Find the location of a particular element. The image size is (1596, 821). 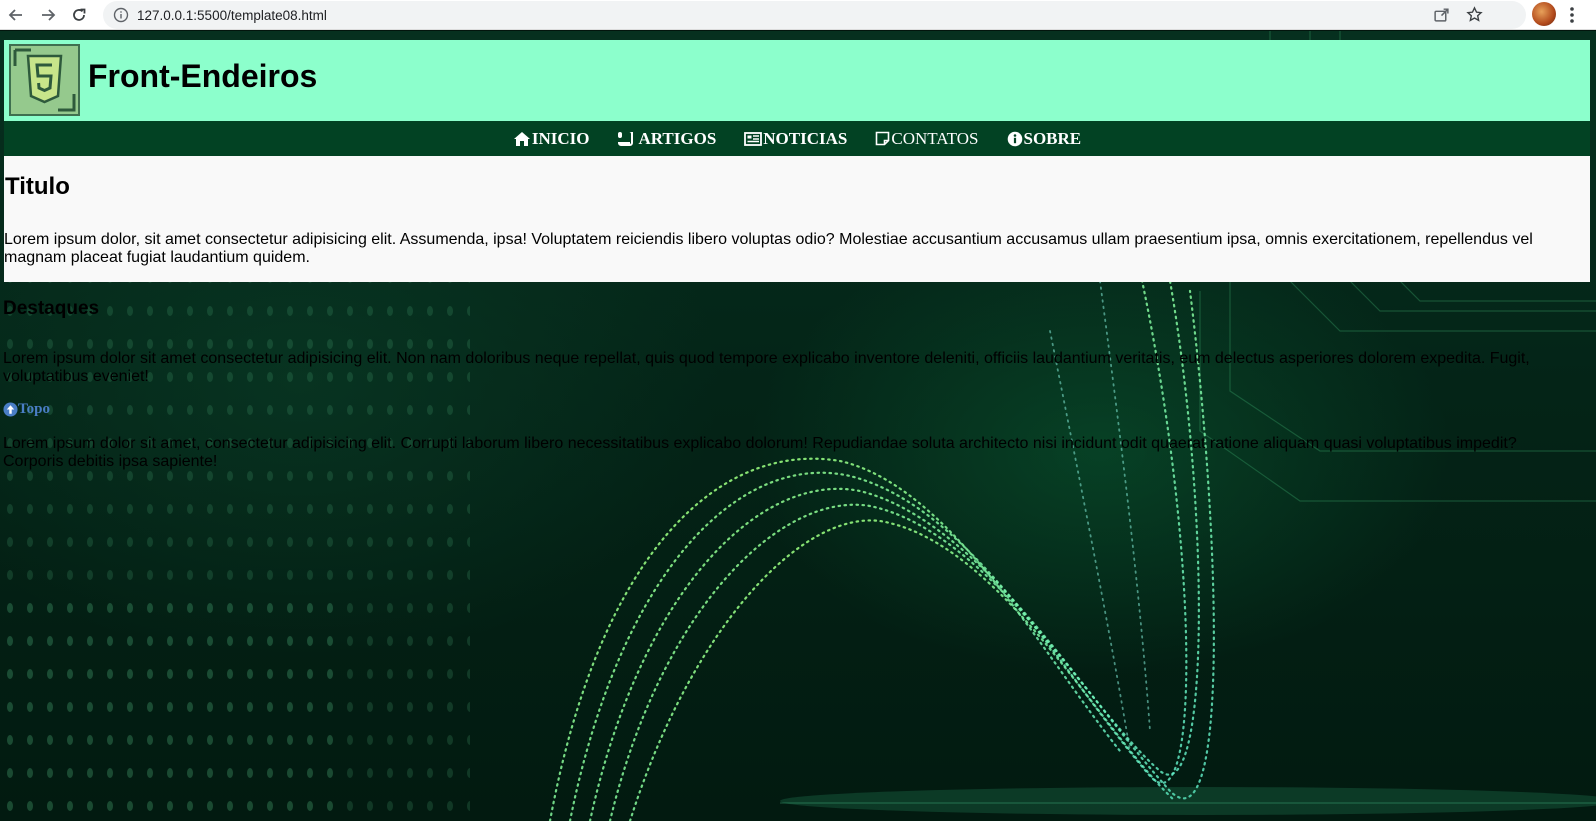

arrow-left-icon is located at coordinates (15, 15).